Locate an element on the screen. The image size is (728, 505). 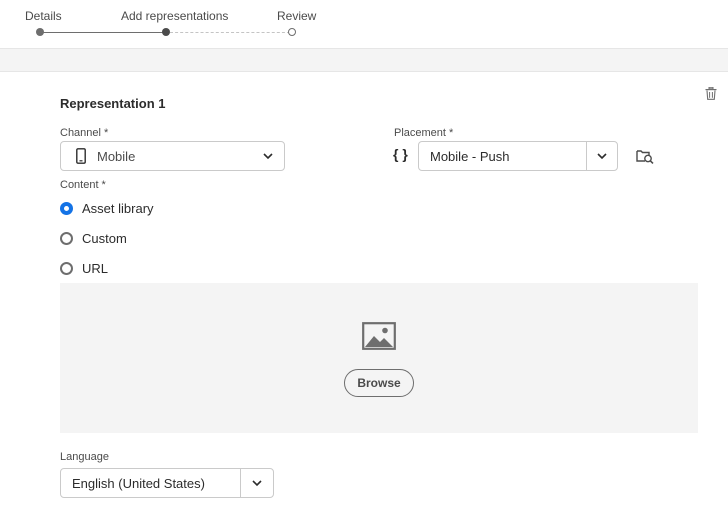
radio-url: URL is located at coordinates (84, 268).